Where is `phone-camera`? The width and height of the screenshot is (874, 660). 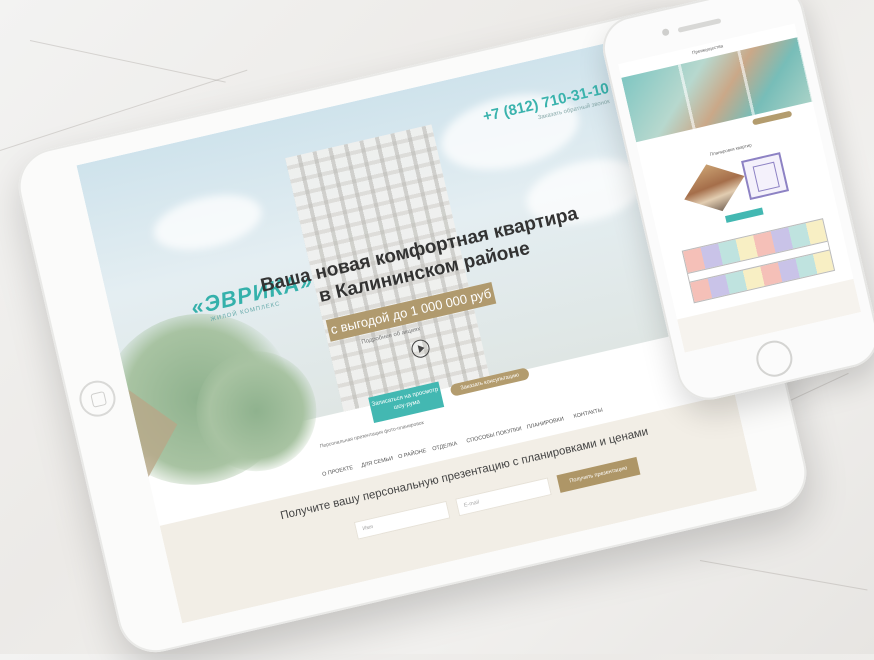
phone-camera is located at coordinates (665, 32).